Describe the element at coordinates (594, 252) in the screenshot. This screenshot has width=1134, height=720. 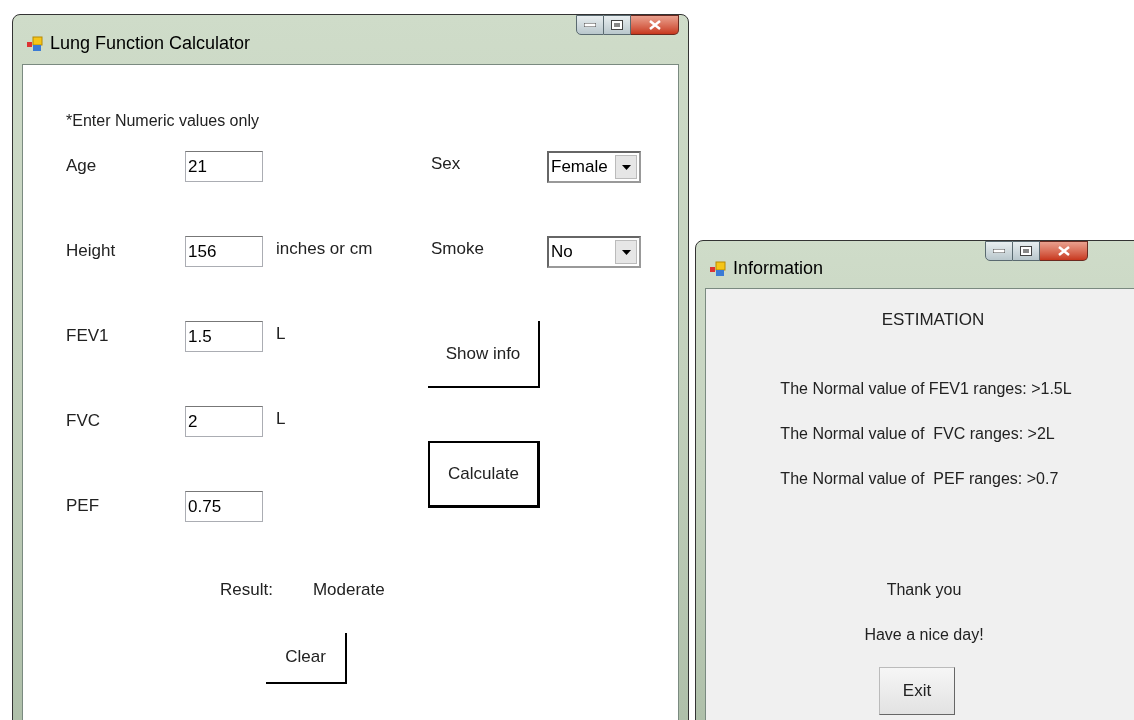
I see `dropdown: No` at that location.